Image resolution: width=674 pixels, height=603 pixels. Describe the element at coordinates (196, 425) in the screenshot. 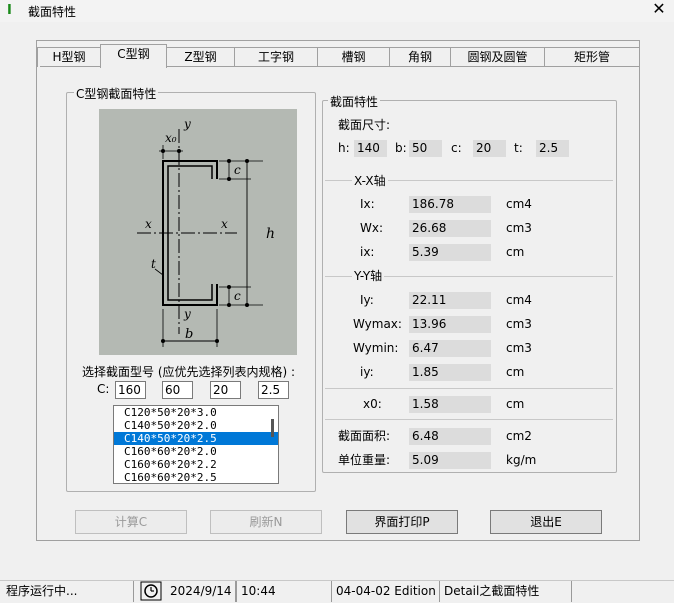

I see `list-item: C140*50*20*2.0` at that location.